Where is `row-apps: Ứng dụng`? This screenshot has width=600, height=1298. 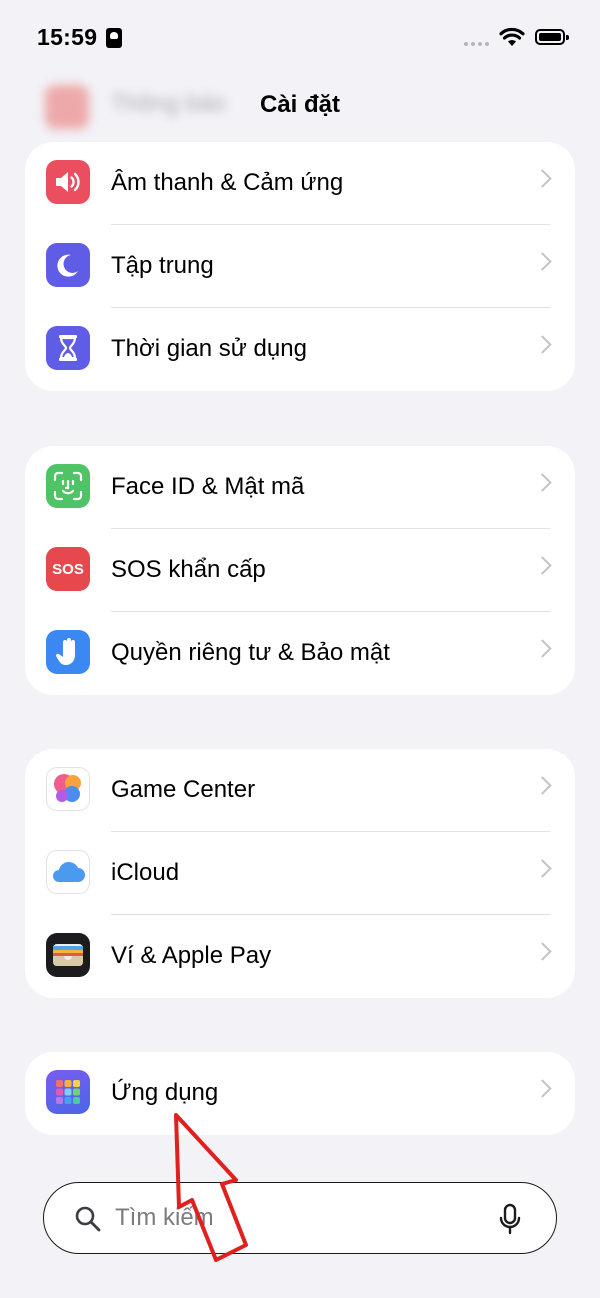
row-apps: Ứng dụng is located at coordinates (300, 1093).